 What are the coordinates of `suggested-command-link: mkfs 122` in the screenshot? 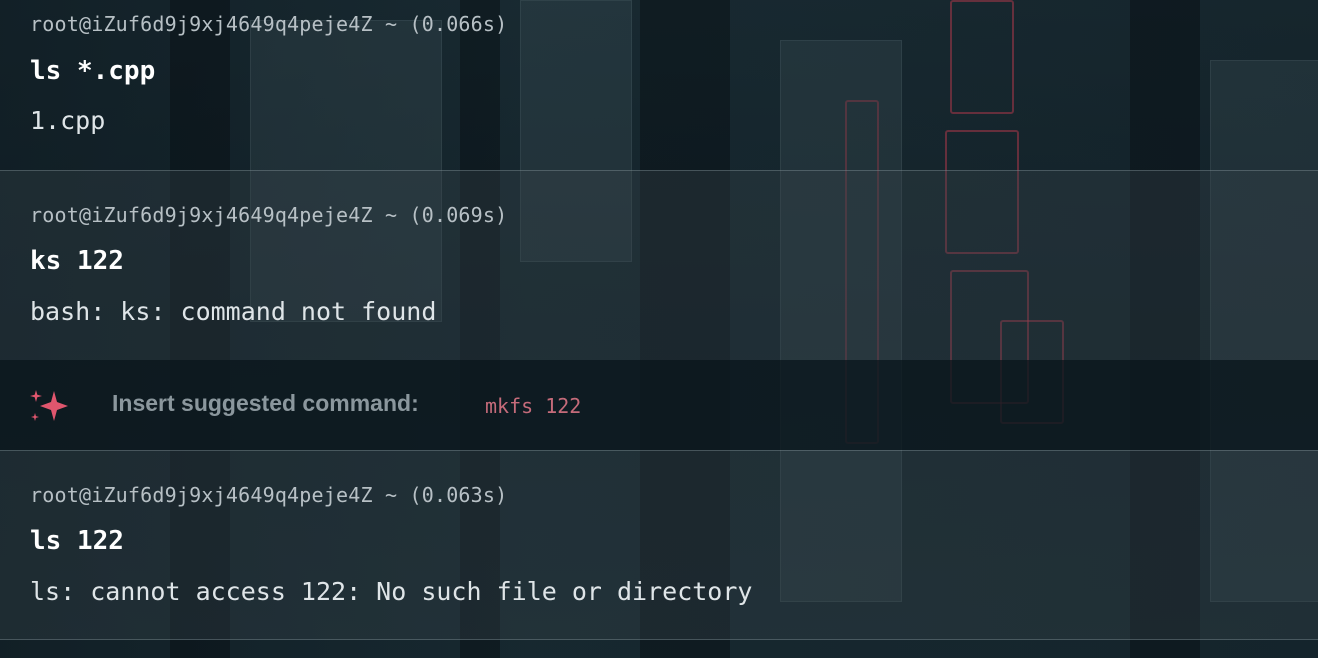 It's located at (533, 406).